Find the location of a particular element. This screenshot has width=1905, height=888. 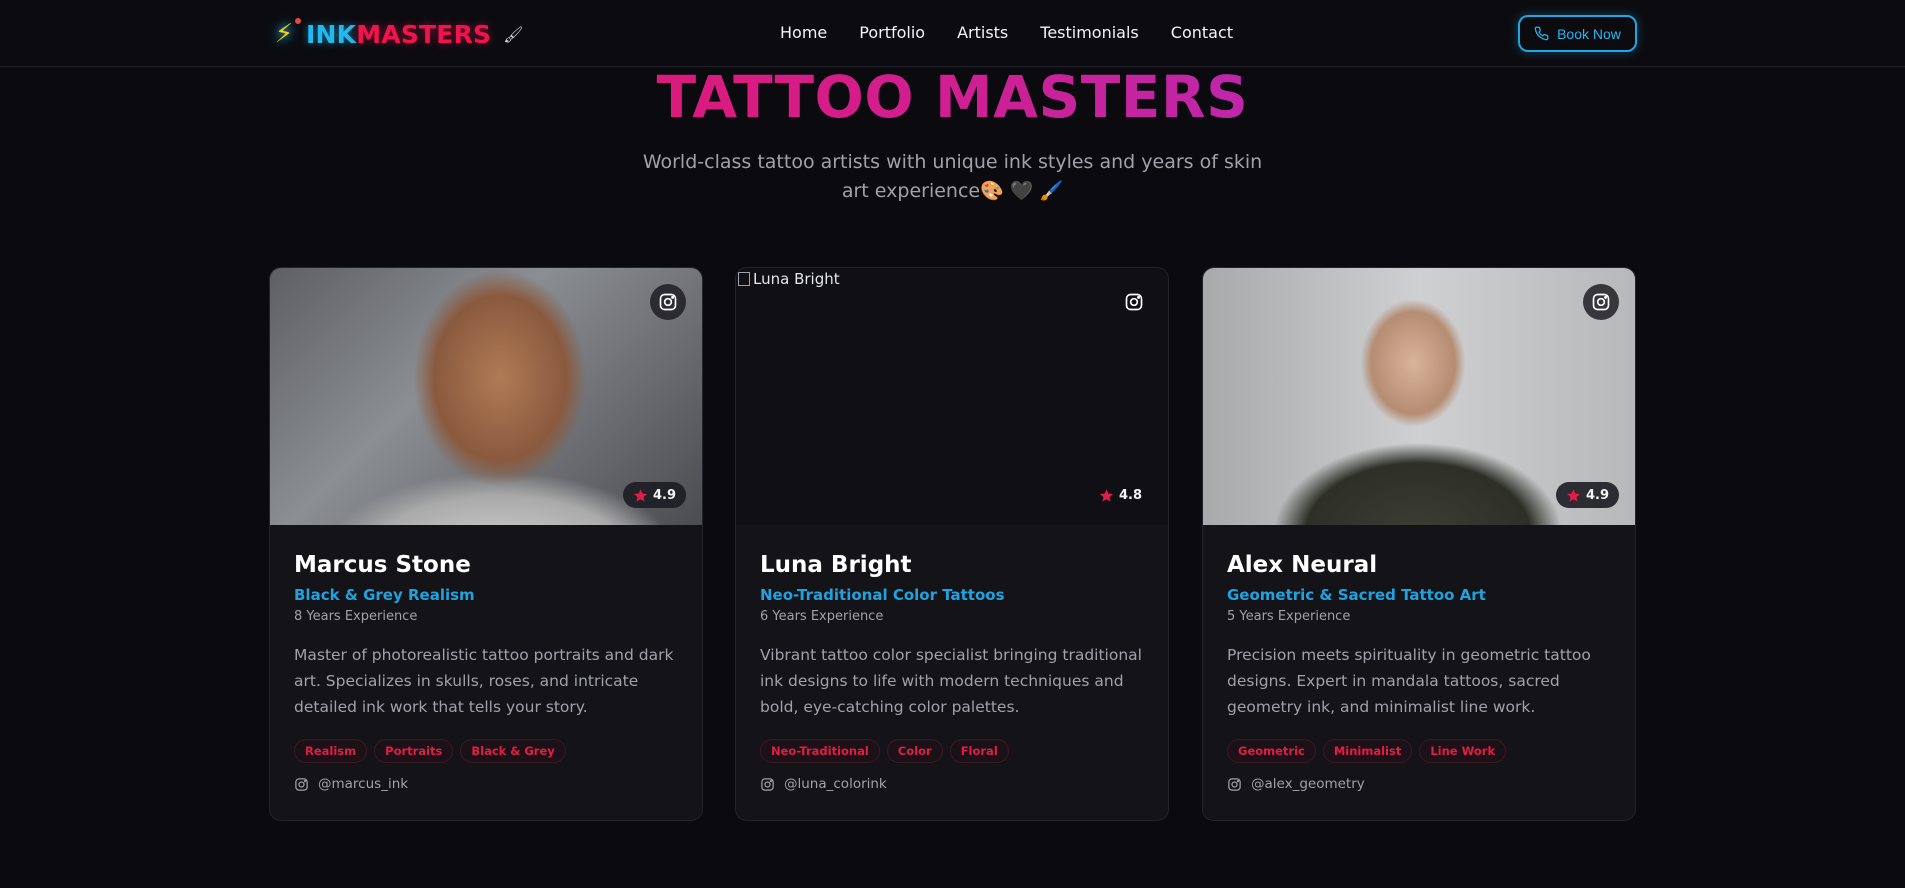

artist-style: Black & Grey Realism is located at coordinates (384, 595).